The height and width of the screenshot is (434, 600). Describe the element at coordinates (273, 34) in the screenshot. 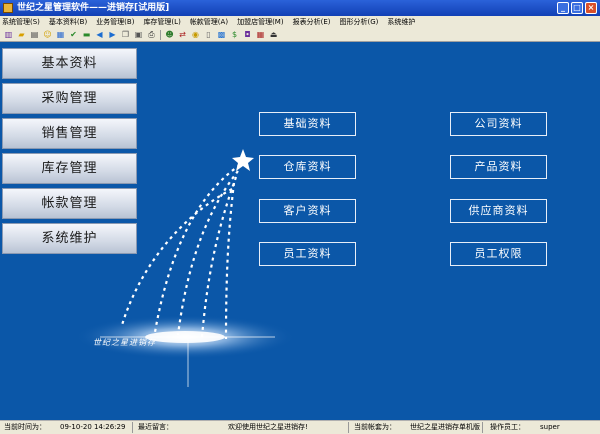

I see `exit-icon: ⏏` at that location.